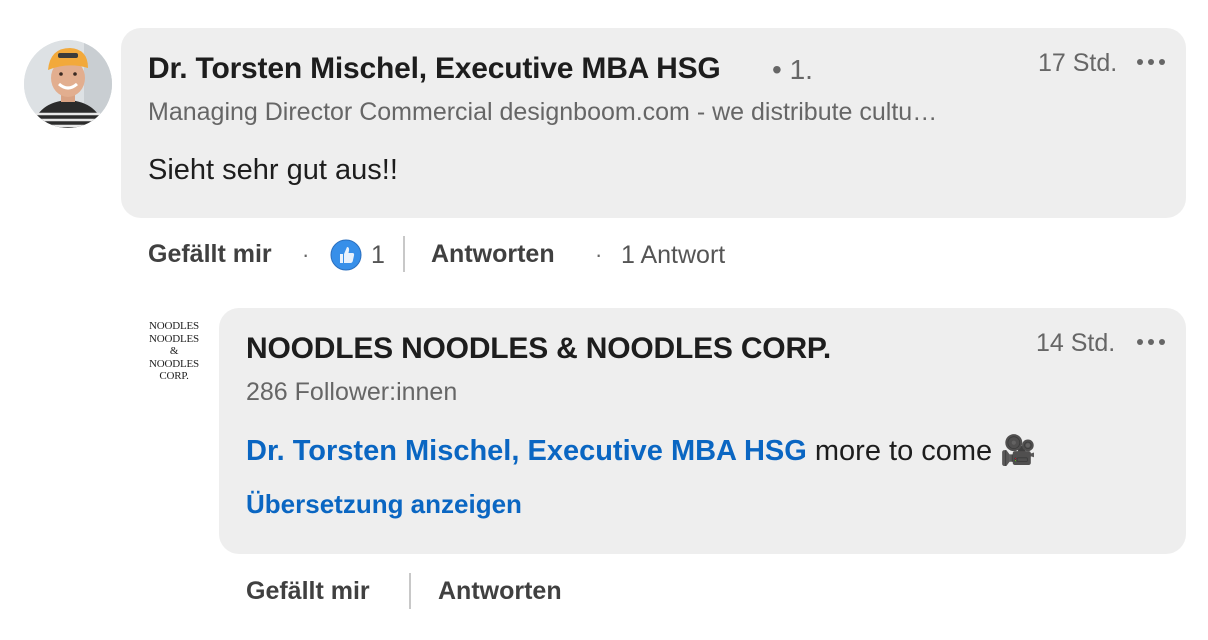 This screenshot has height=640, width=1208. I want to click on comment-text: Sieht sehr gut aus!!, so click(273, 170).